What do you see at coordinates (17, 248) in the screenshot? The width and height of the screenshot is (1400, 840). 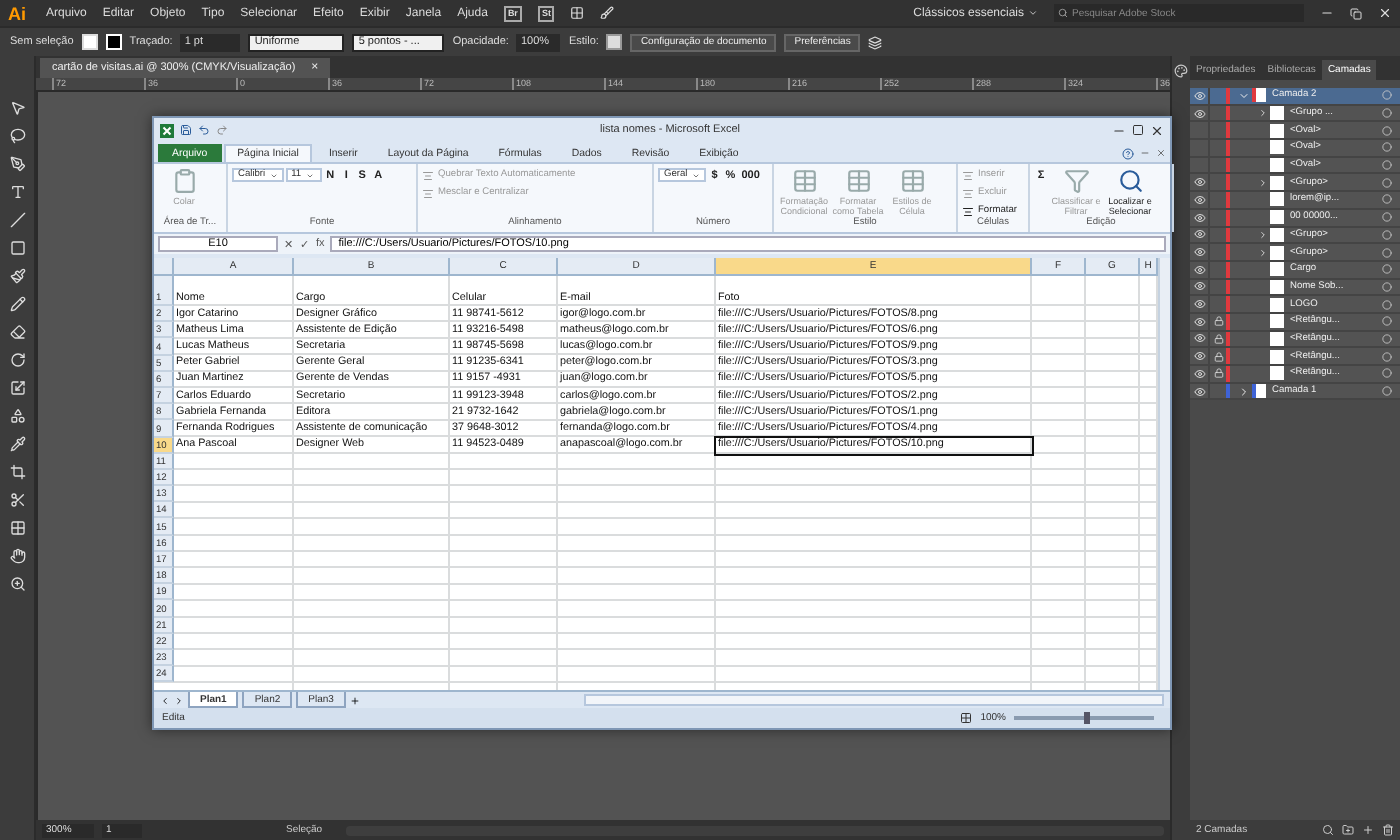 I see `rectangle-icon` at bounding box center [17, 248].